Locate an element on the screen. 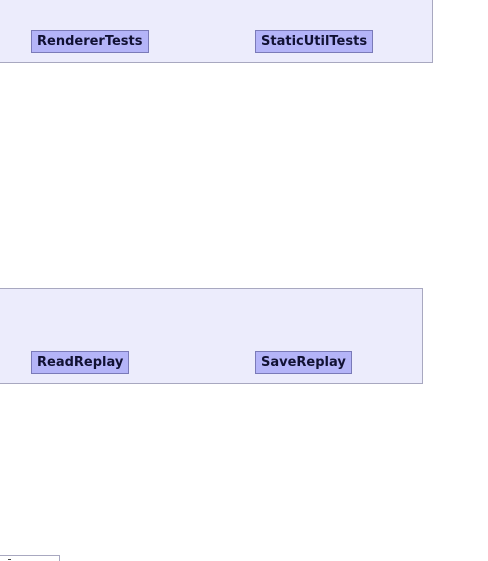 The image size is (488, 561). node-static-util-tests: StaticUtilTests is located at coordinates (314, 41).